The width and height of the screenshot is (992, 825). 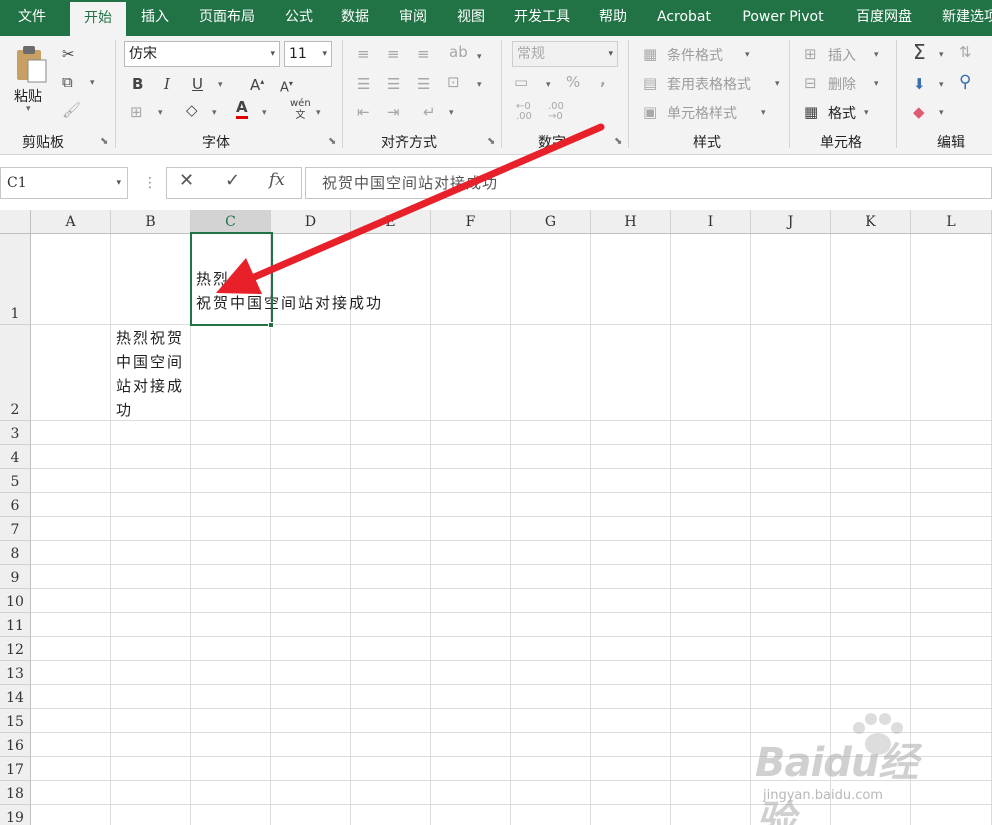 What do you see at coordinates (150, 374) in the screenshot?
I see `cell-b2-text: 热烈祝贺 中国空间 站对接成 功` at bounding box center [150, 374].